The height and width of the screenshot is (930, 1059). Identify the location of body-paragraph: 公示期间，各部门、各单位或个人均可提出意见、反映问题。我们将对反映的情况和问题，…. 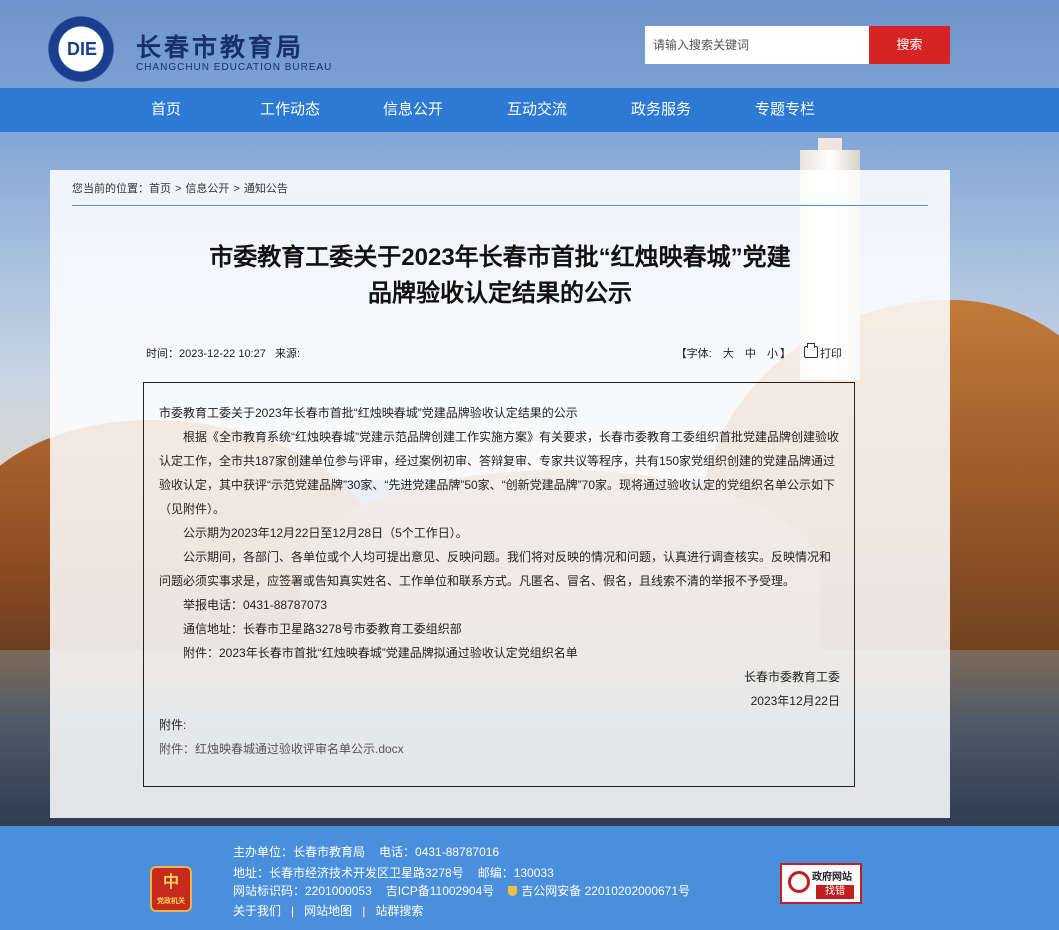
(495, 569).